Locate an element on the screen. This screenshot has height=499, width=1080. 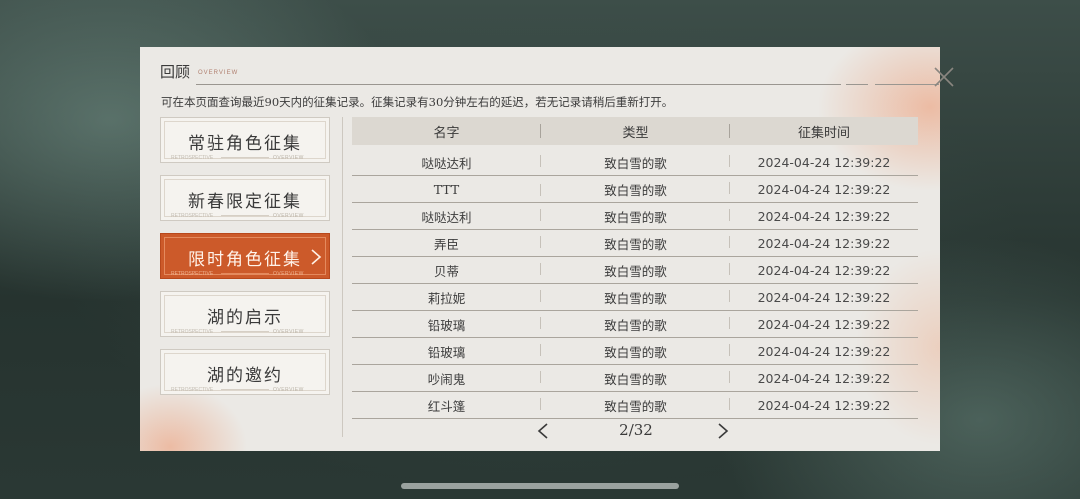
pagination: 2/32 is located at coordinates (636, 431).